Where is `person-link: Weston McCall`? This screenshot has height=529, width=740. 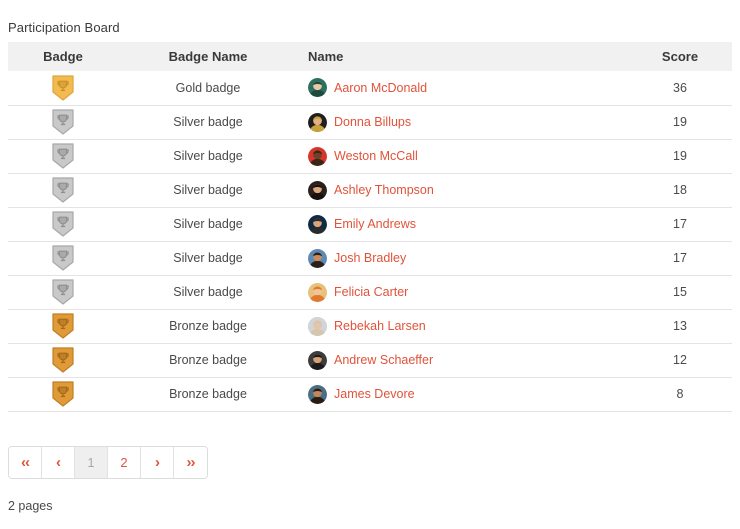 person-link: Weston McCall is located at coordinates (376, 156).